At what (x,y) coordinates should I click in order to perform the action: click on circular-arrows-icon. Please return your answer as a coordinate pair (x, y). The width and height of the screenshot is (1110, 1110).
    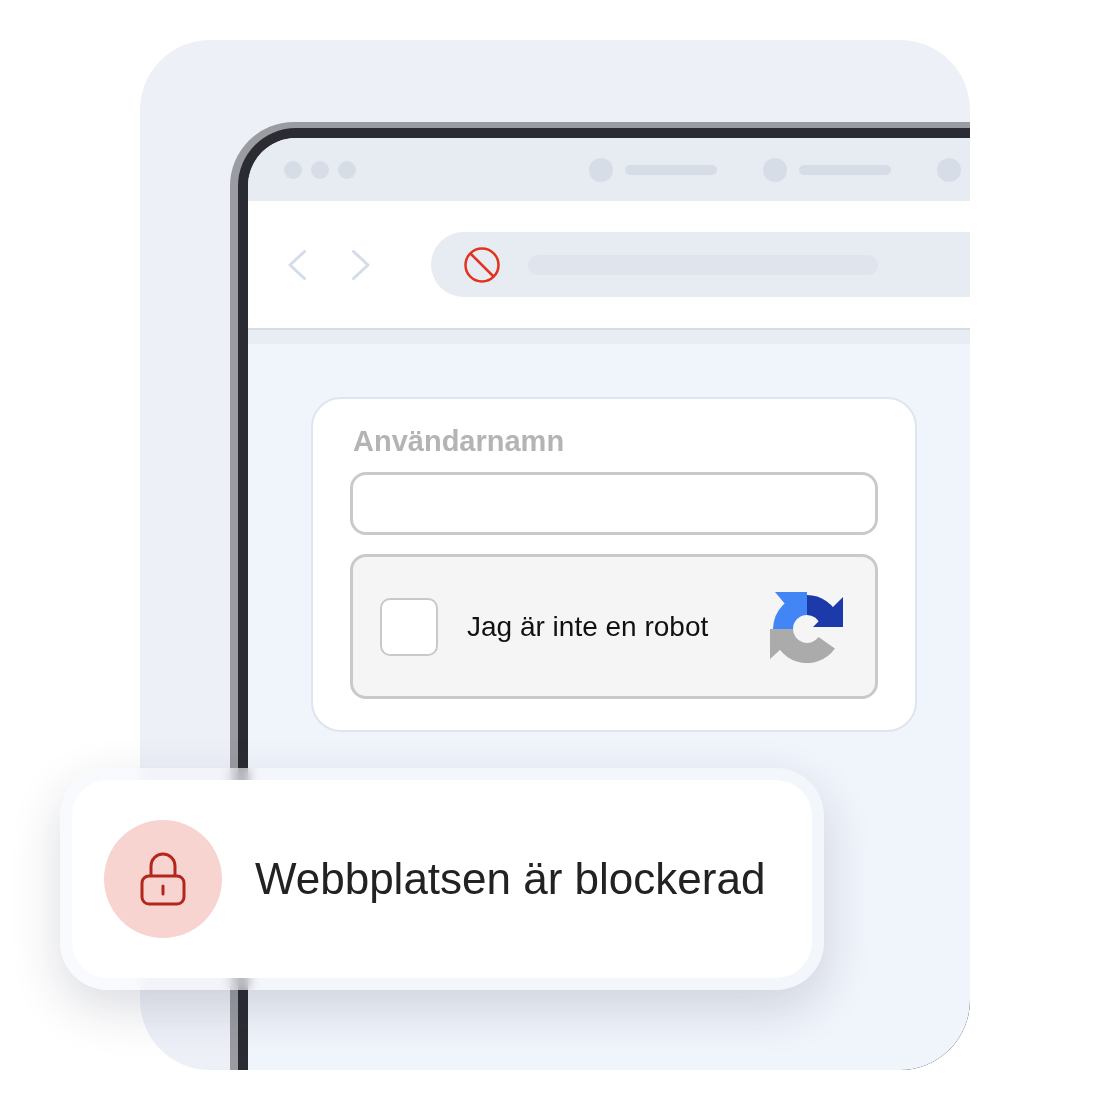
    Looking at the image, I should click on (807, 626).